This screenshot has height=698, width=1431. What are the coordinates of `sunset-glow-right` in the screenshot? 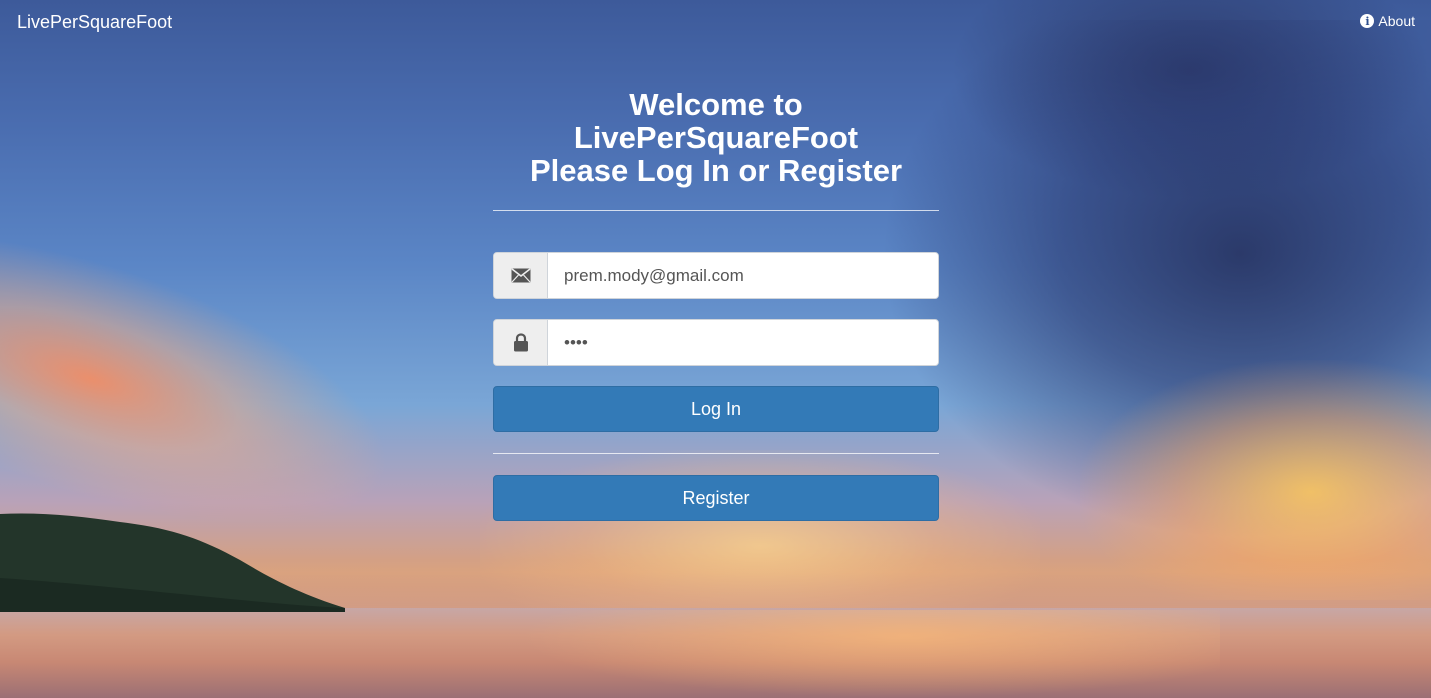 It's located at (1255, 480).